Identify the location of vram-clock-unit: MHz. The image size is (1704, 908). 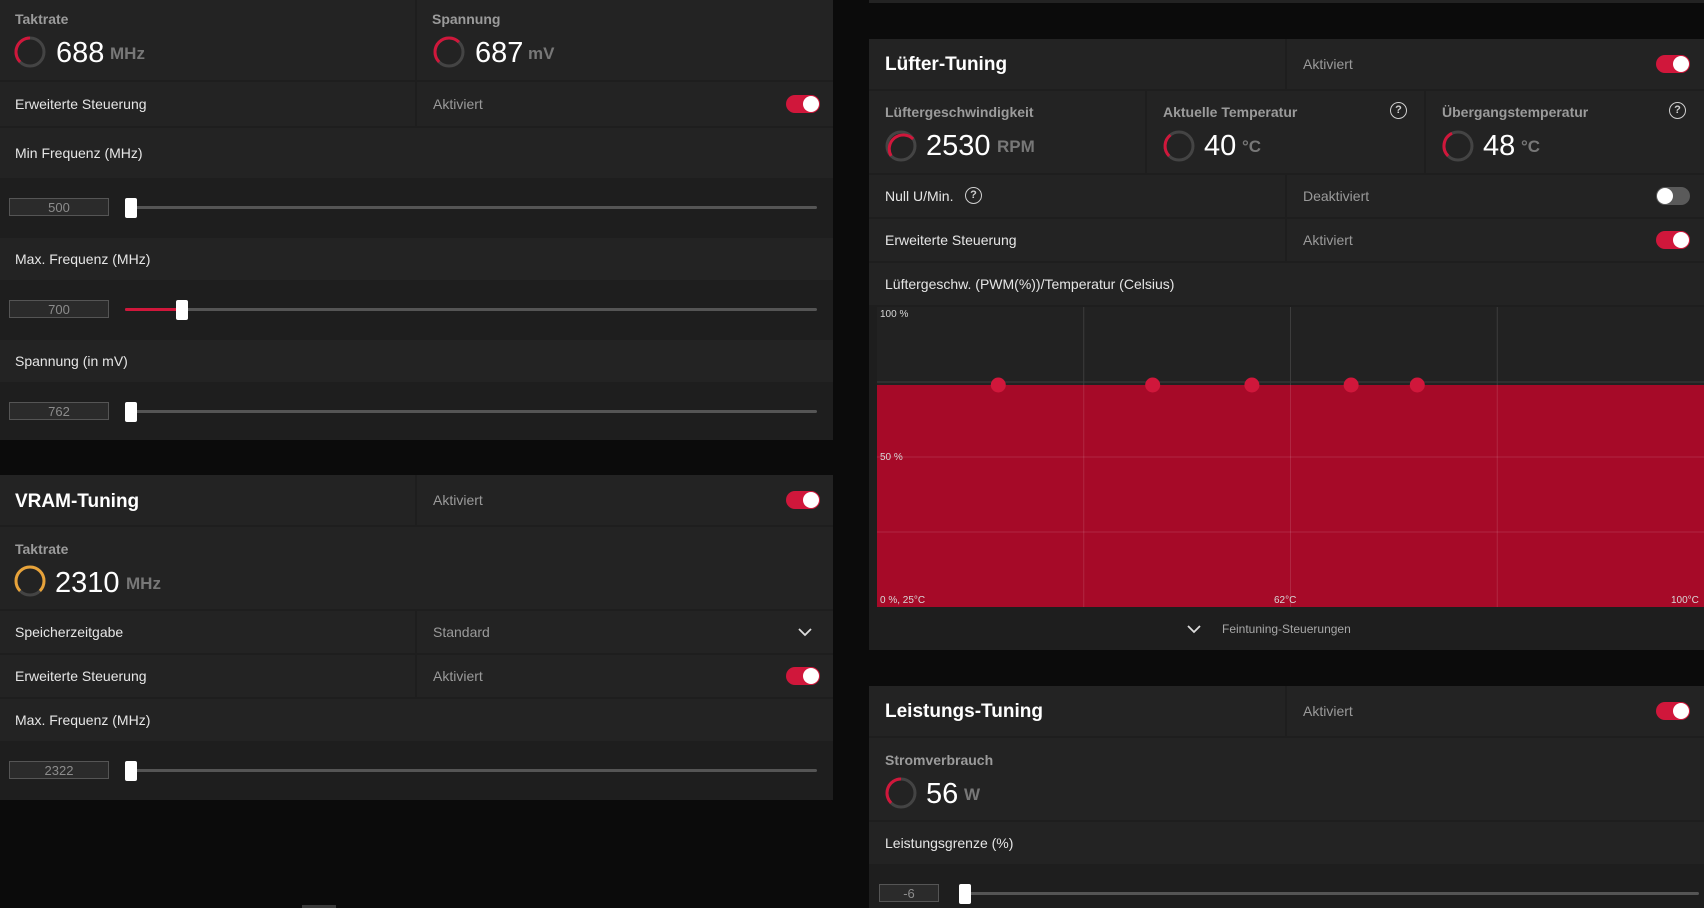
(143, 583).